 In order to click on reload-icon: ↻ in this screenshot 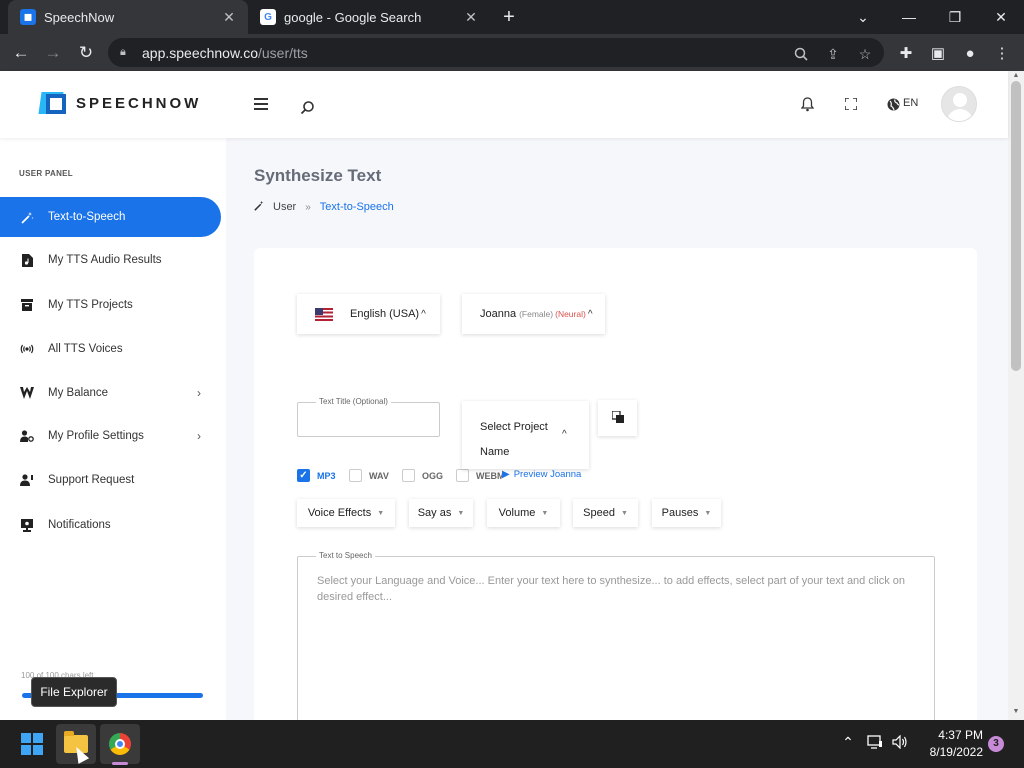, I will do `click(86, 53)`.